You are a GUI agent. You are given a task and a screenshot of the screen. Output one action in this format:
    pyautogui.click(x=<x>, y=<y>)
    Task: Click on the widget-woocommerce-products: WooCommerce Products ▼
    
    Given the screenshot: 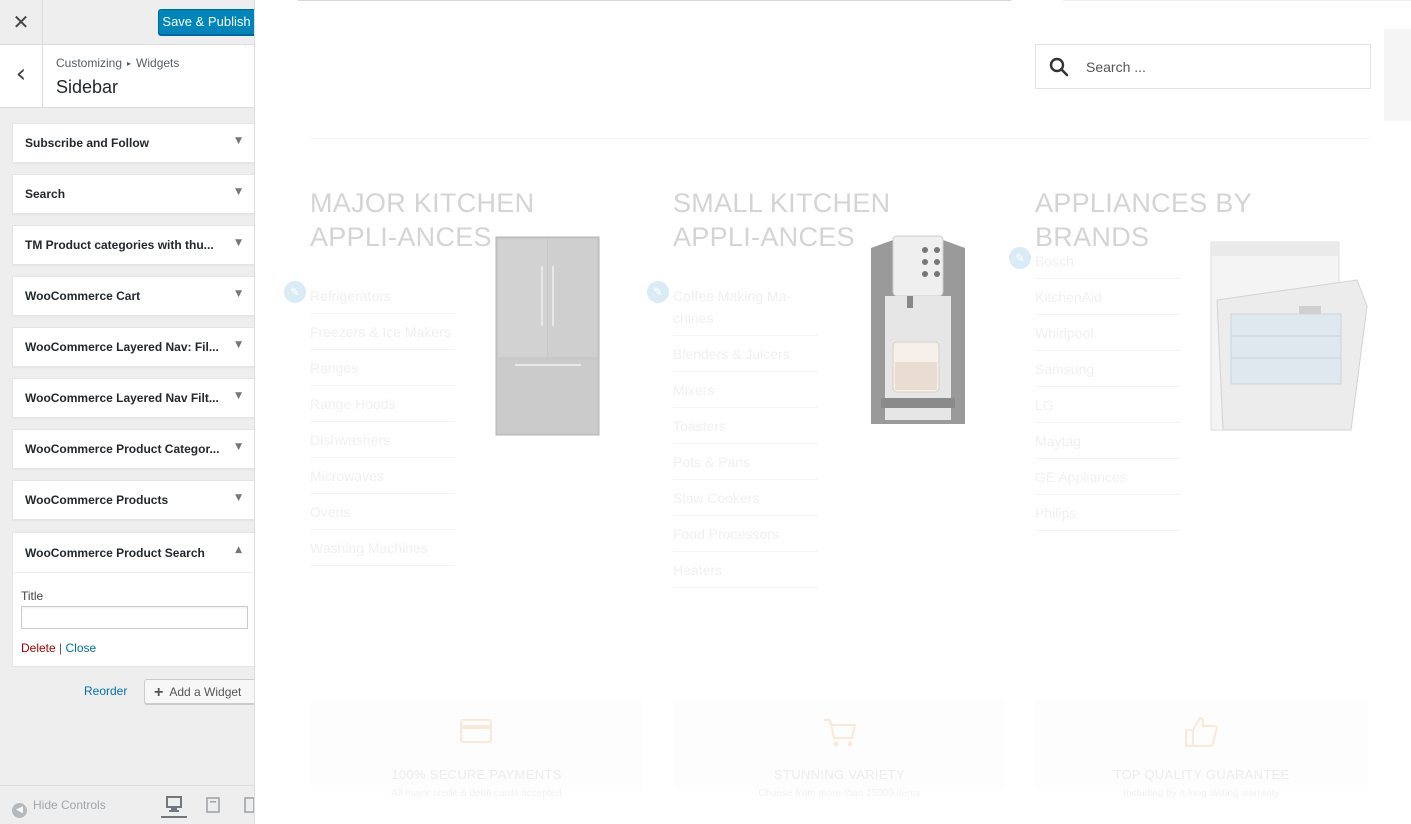 What is the action you would take?
    pyautogui.click(x=133, y=500)
    